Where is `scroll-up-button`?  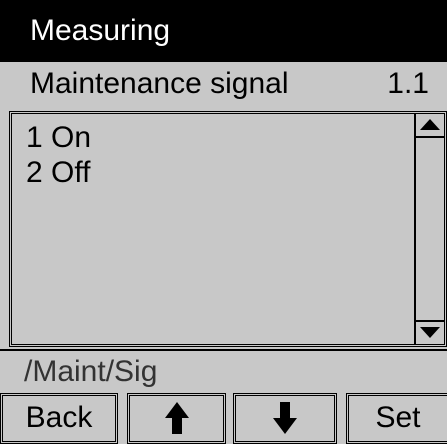 scroll-up-button is located at coordinates (430, 126).